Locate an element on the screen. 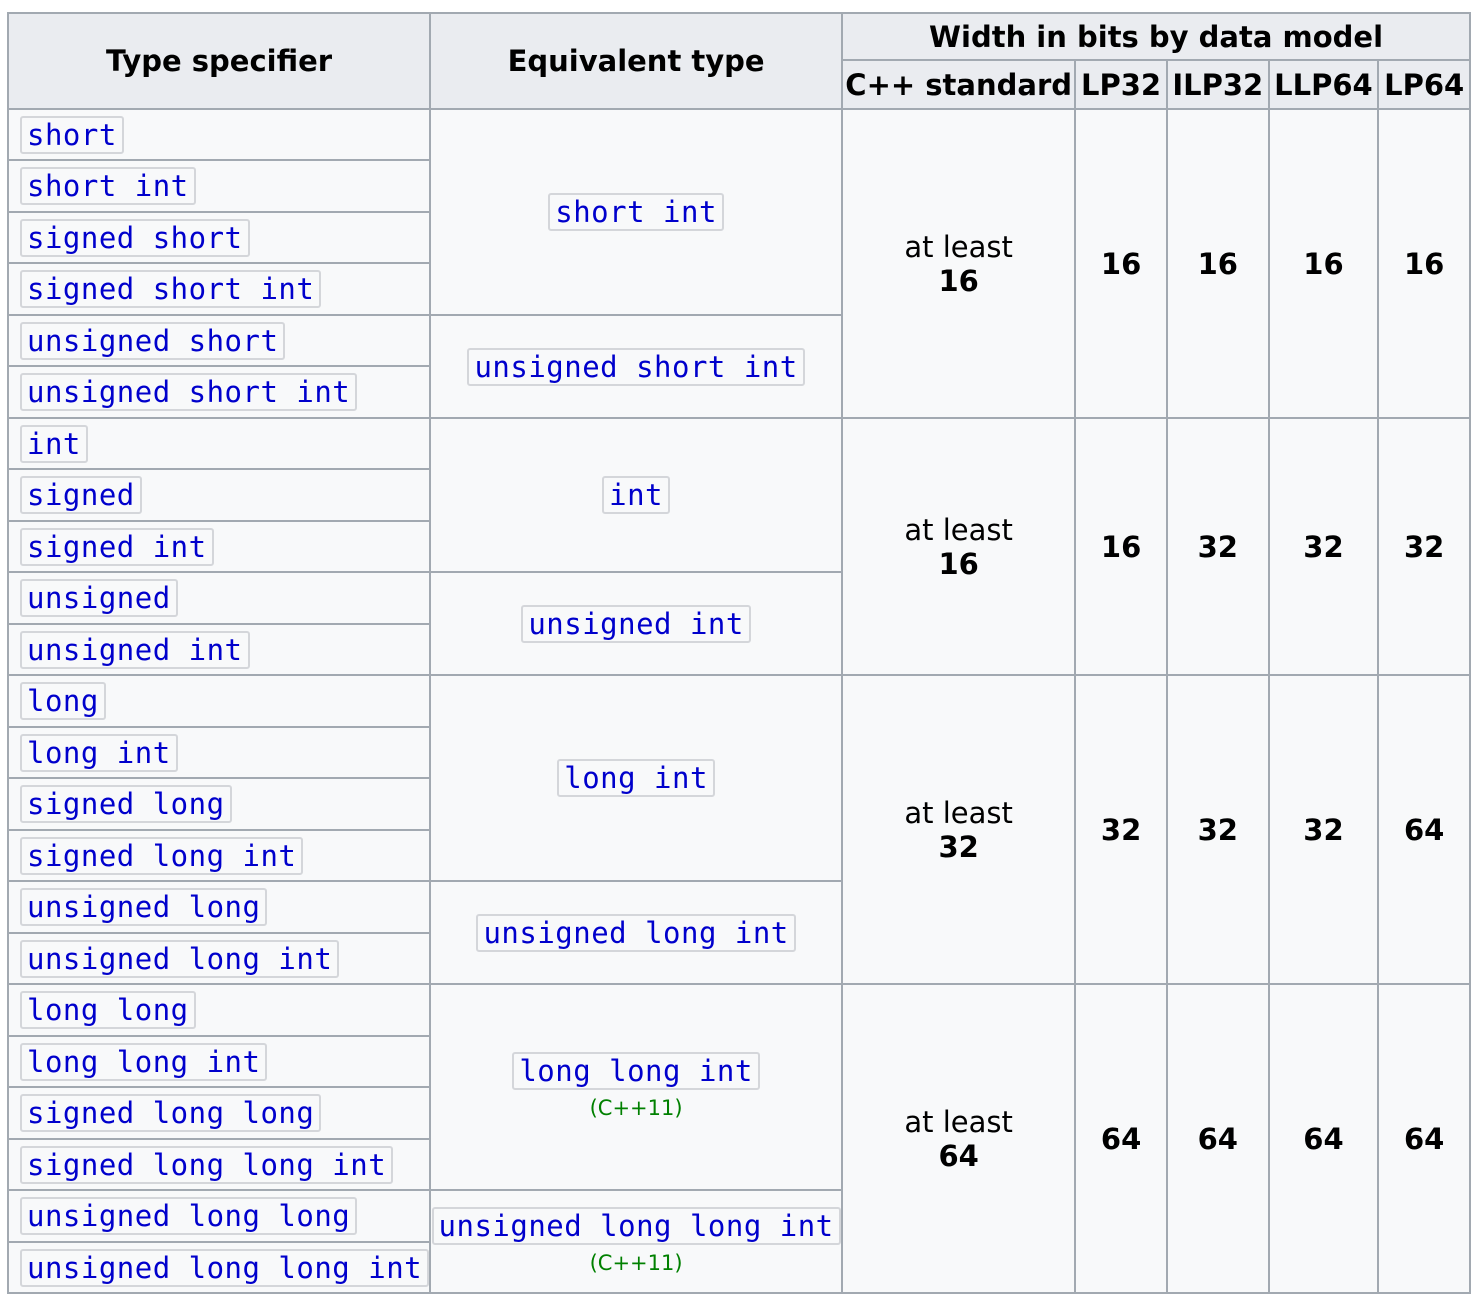 The width and height of the screenshot is (1471, 1301). header-equivalent-type: Equivalent type is located at coordinates (636, 61).